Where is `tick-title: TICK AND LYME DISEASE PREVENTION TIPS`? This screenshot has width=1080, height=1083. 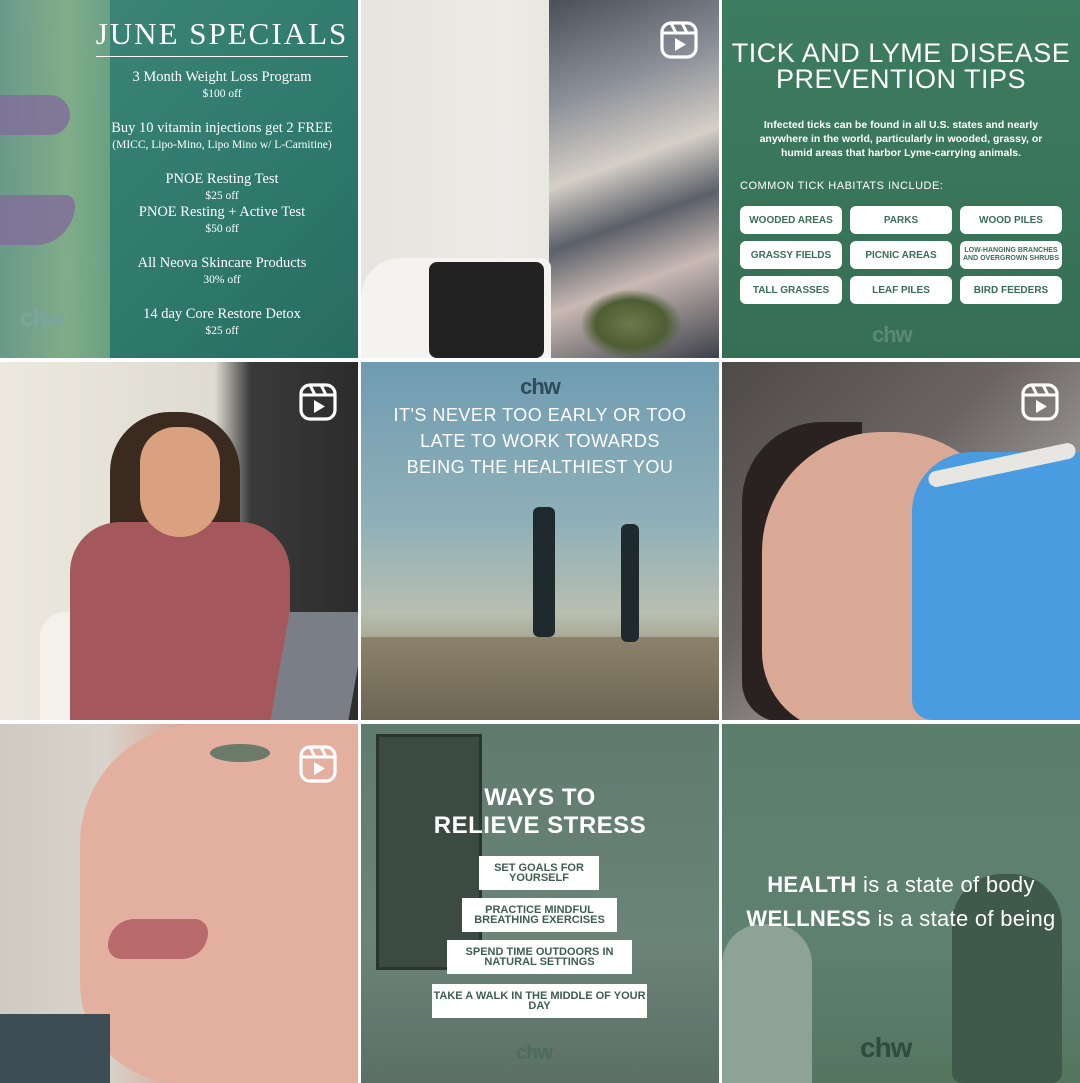 tick-title: TICK AND LYME DISEASE PREVENTION TIPS is located at coordinates (901, 66).